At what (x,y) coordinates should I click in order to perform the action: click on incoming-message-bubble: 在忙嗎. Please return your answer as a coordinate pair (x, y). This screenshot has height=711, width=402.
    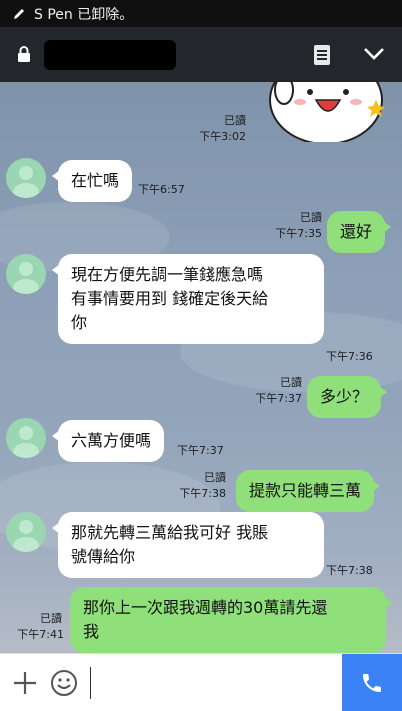
    Looking at the image, I should click on (92, 181).